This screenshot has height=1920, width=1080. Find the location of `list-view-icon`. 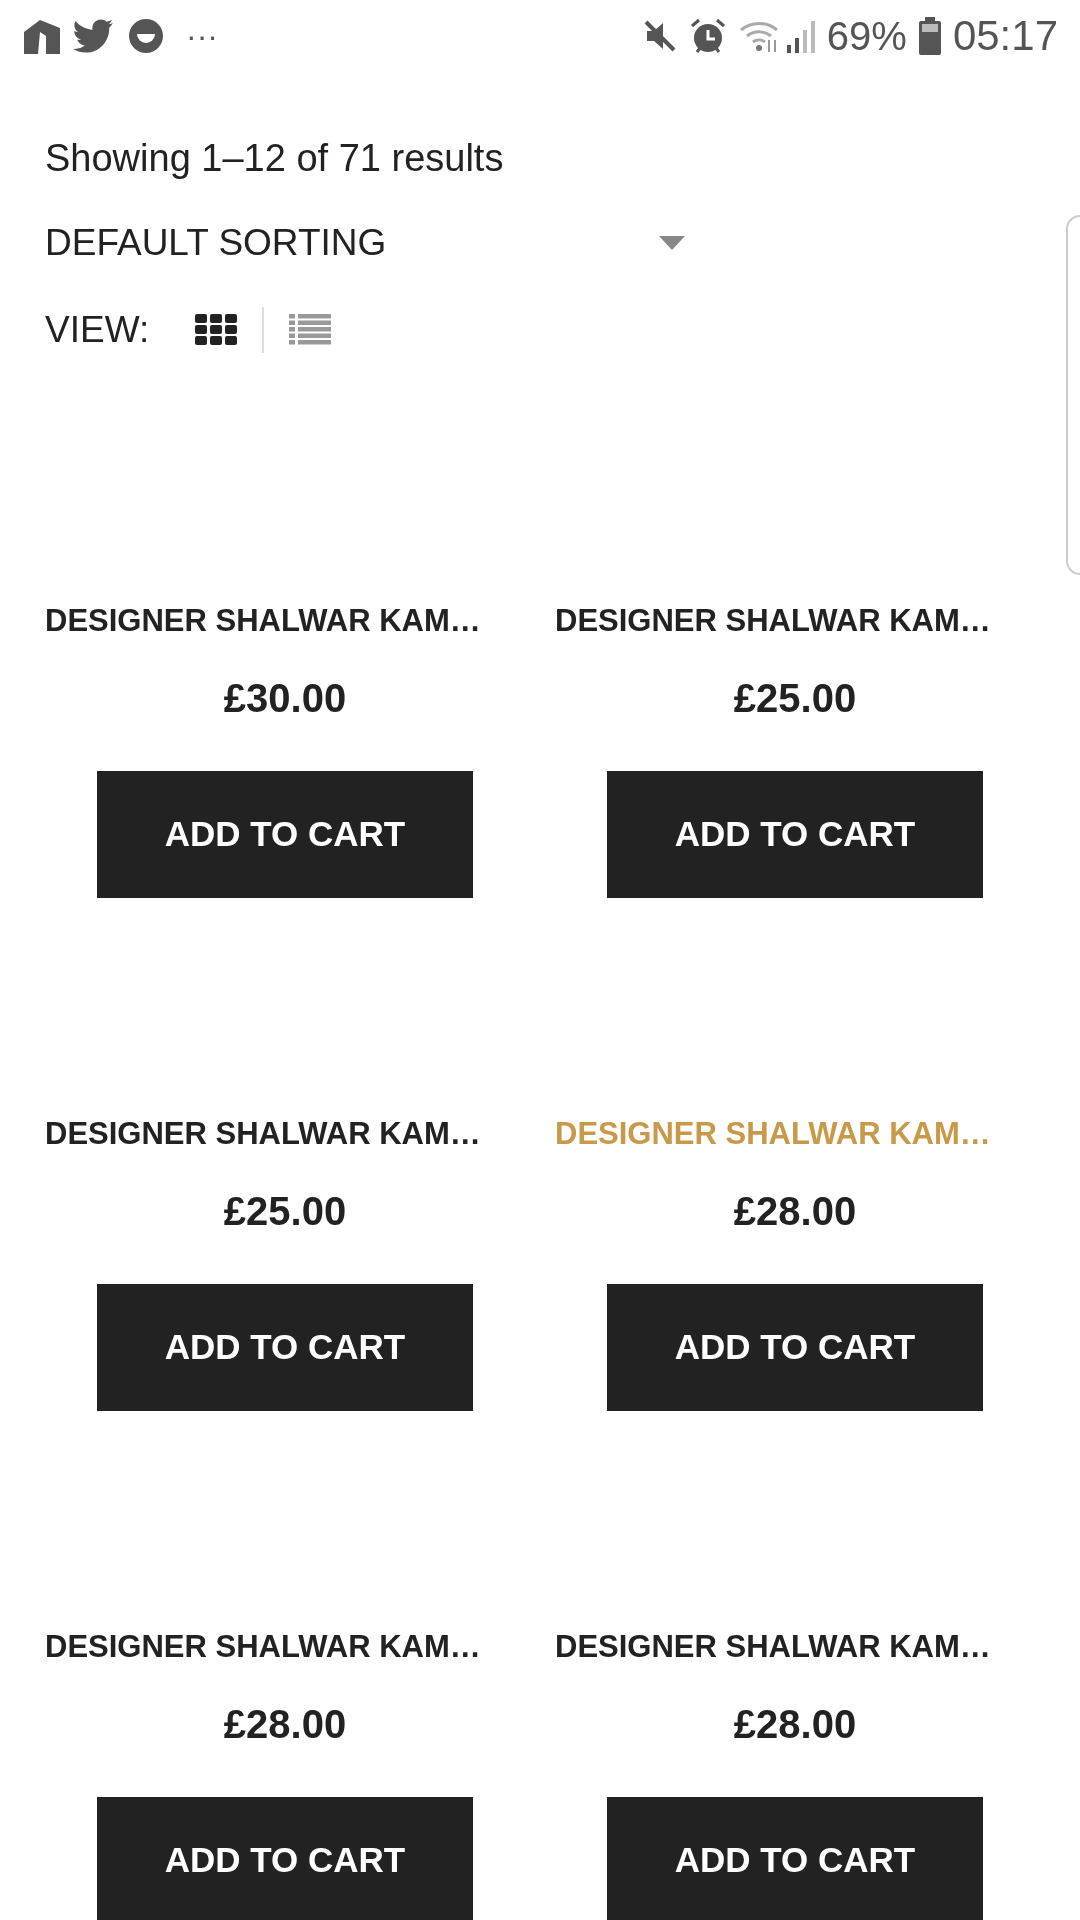

list-view-icon is located at coordinates (310, 330).